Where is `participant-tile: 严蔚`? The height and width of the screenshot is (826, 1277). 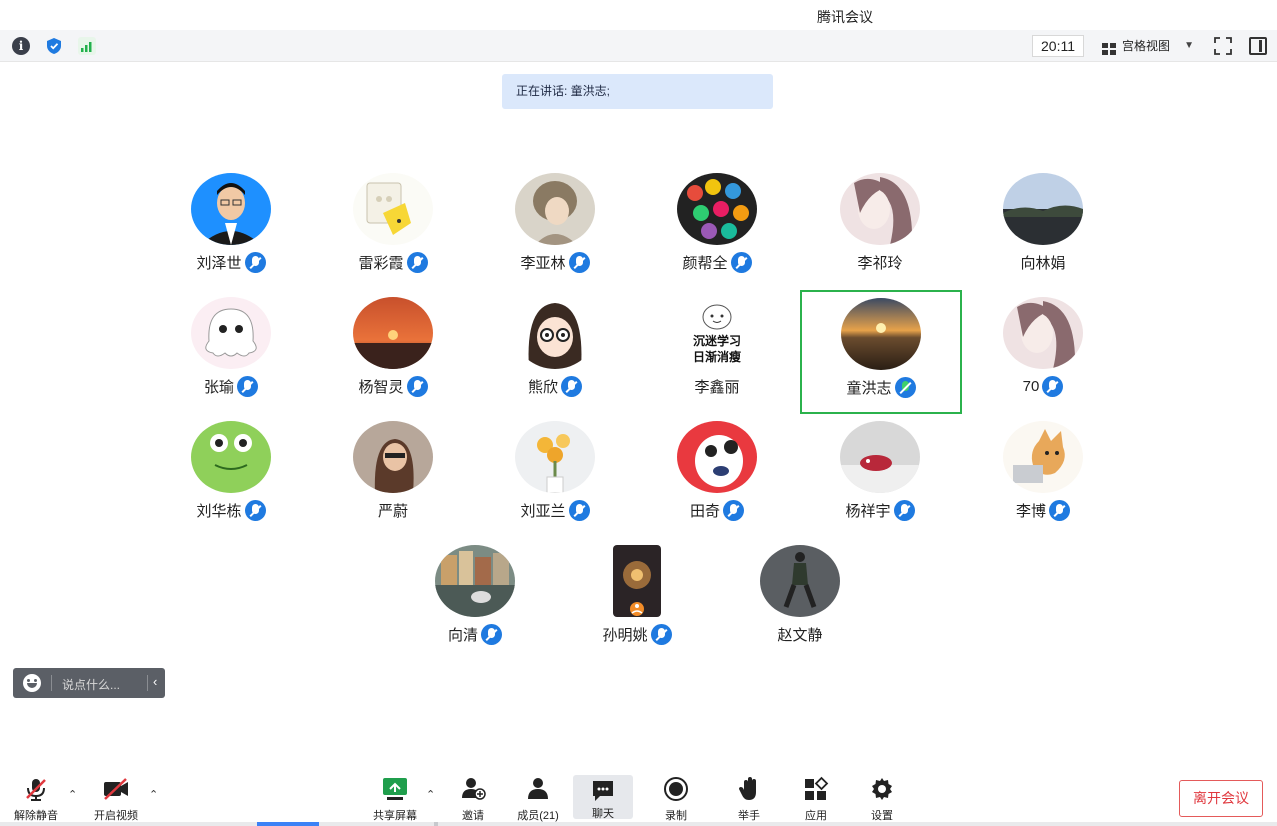
participant-tile: 严蔚 is located at coordinates (393, 475).